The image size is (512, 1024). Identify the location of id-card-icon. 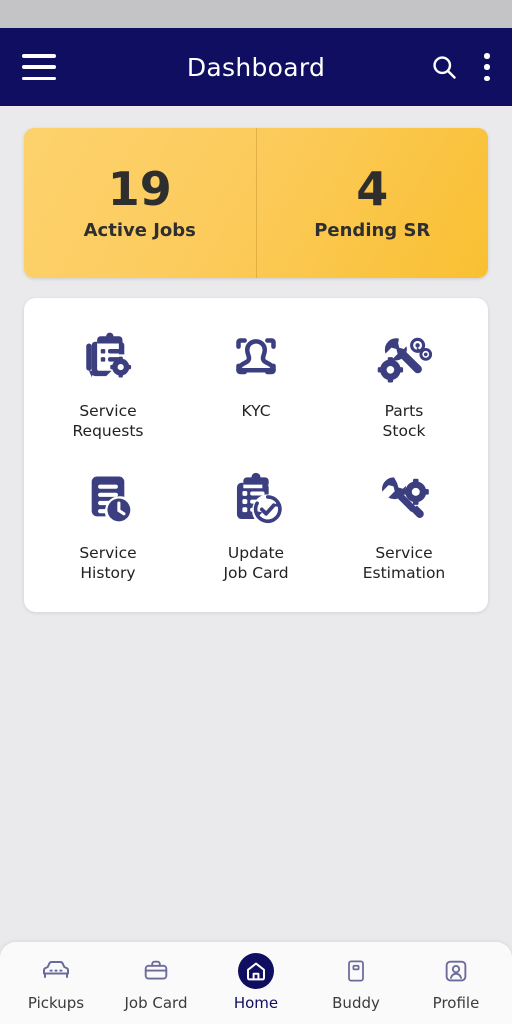
(356, 971).